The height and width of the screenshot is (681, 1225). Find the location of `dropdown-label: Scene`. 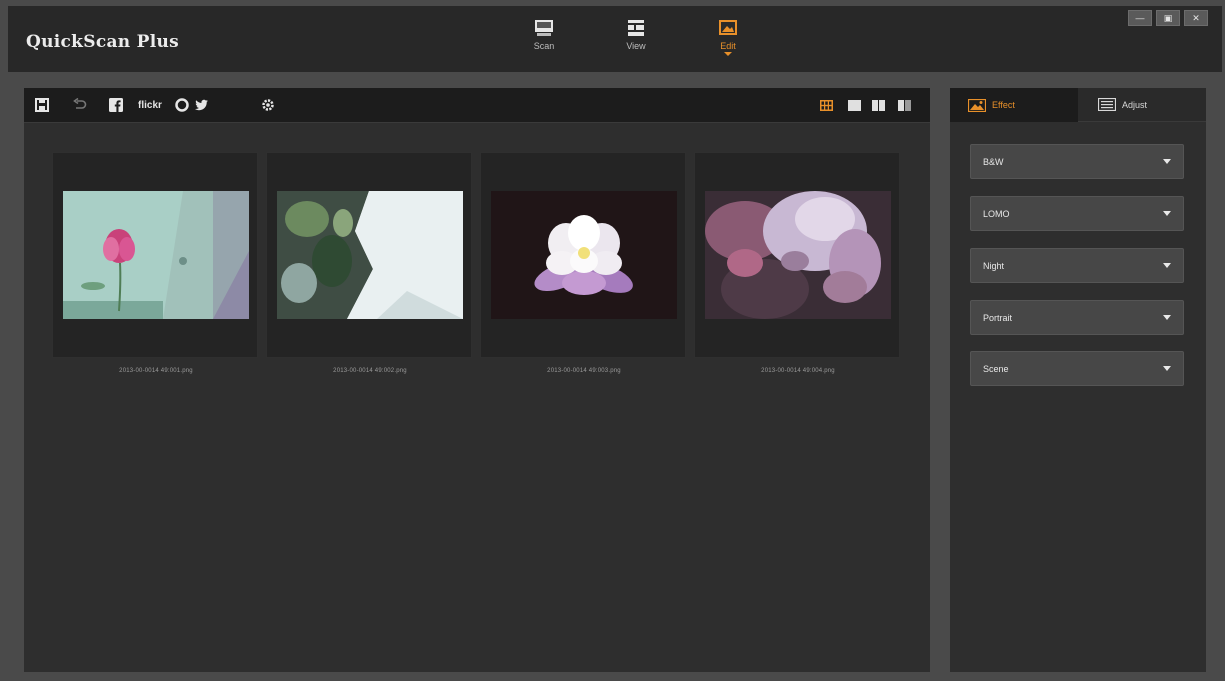

dropdown-label: Scene is located at coordinates (996, 368).